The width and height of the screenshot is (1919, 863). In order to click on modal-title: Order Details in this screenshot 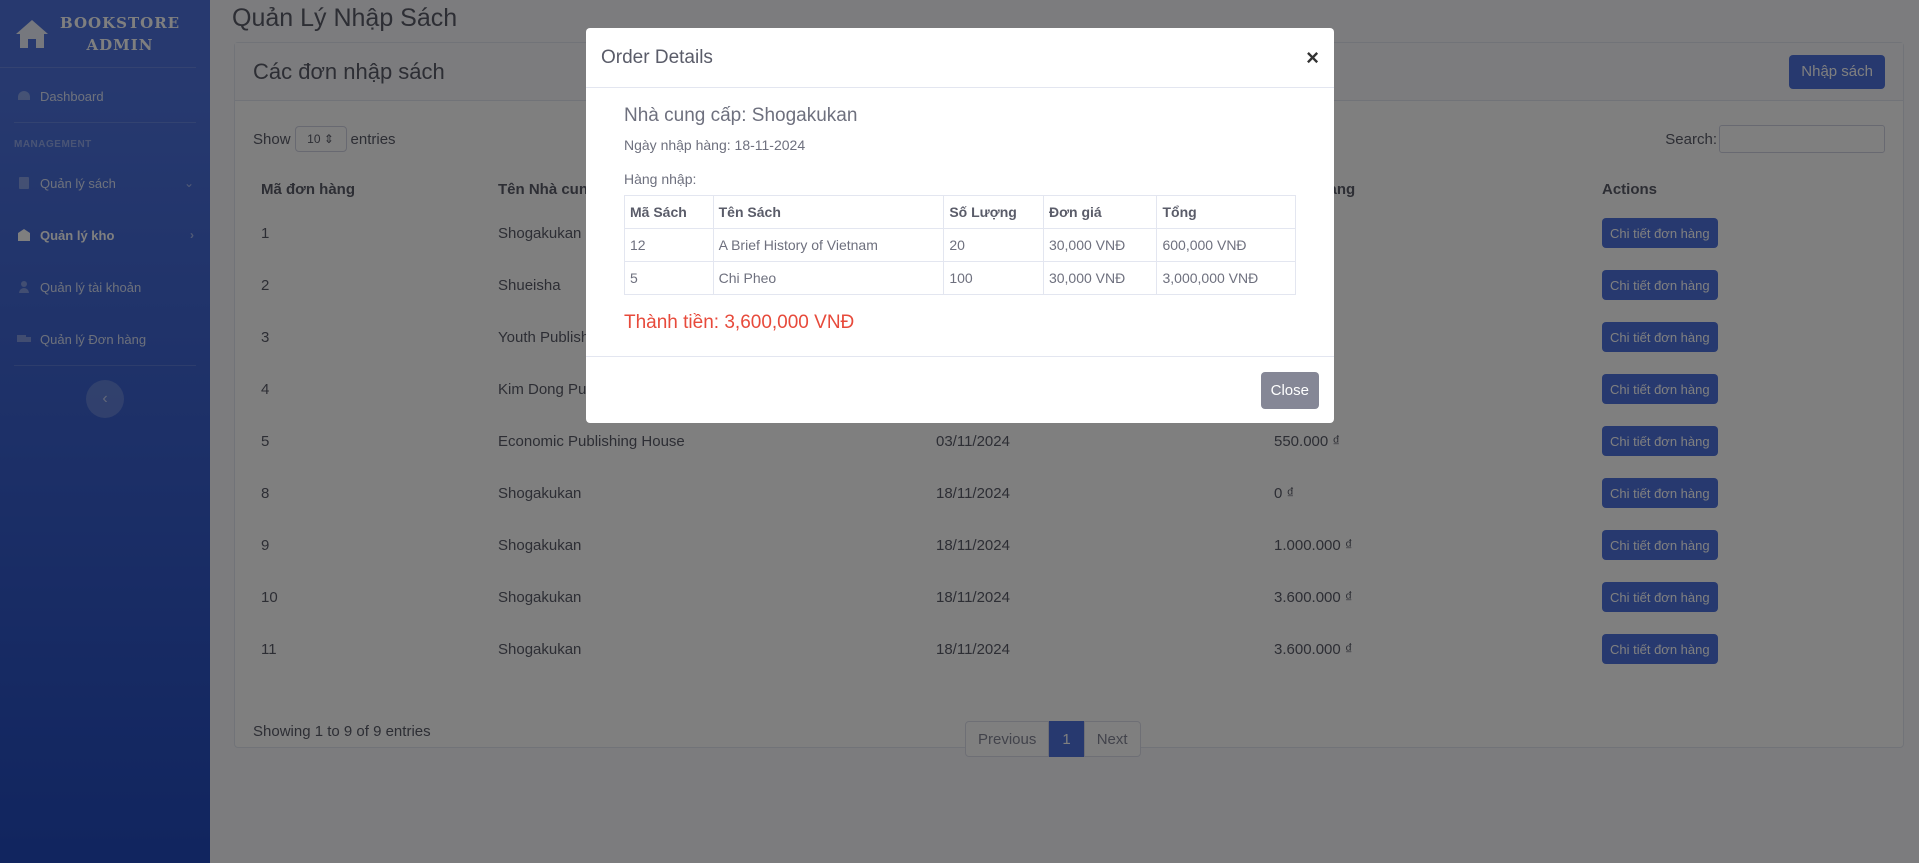, I will do `click(657, 57)`.